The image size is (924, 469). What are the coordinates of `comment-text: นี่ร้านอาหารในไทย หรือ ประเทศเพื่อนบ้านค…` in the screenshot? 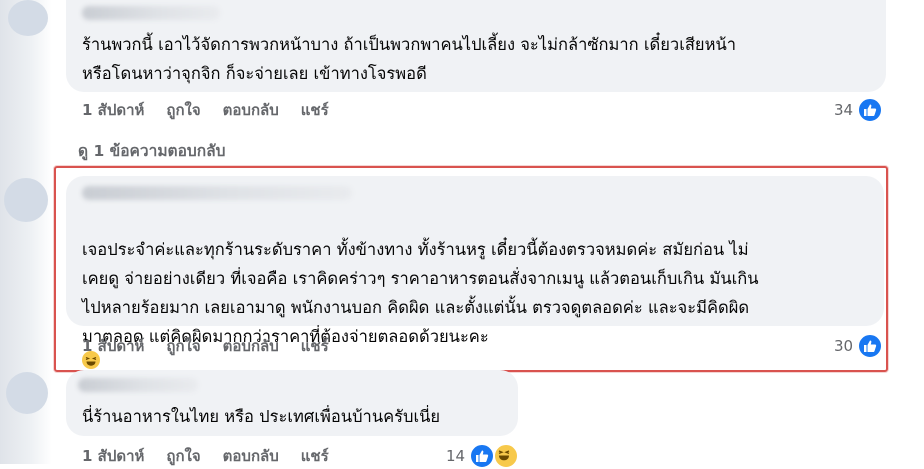 It's located at (261, 416).